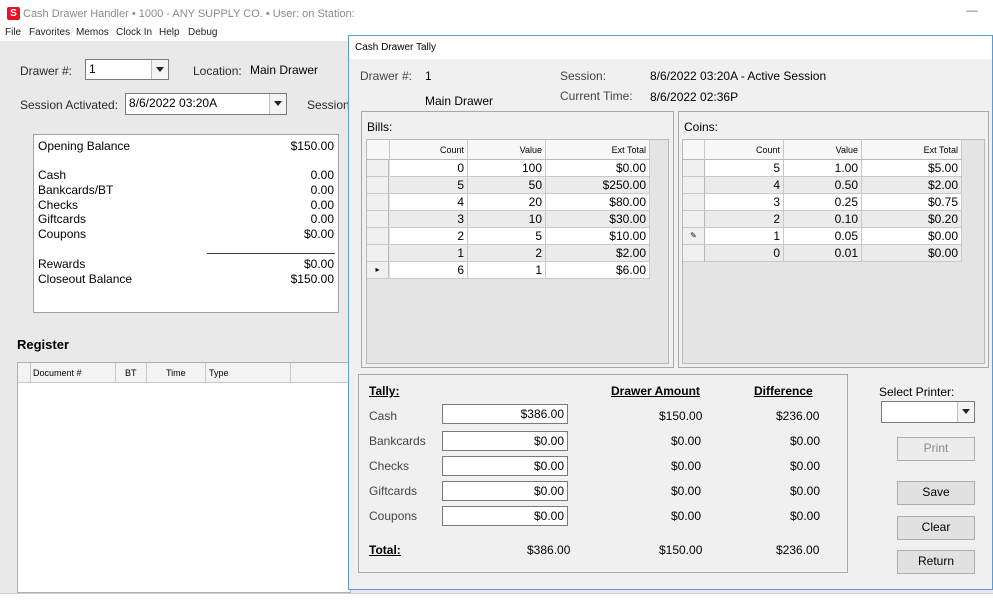 The height and width of the screenshot is (612, 993). I want to click on value-cell: 0.25, so click(823, 202).